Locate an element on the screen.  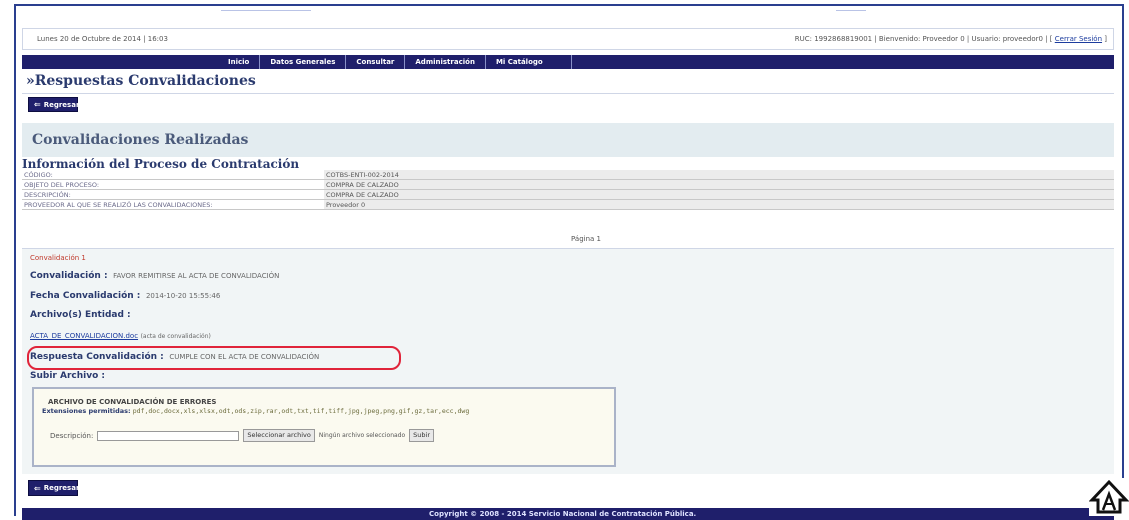
section-header: Convalidaciones Realizadas is located at coordinates (568, 140).